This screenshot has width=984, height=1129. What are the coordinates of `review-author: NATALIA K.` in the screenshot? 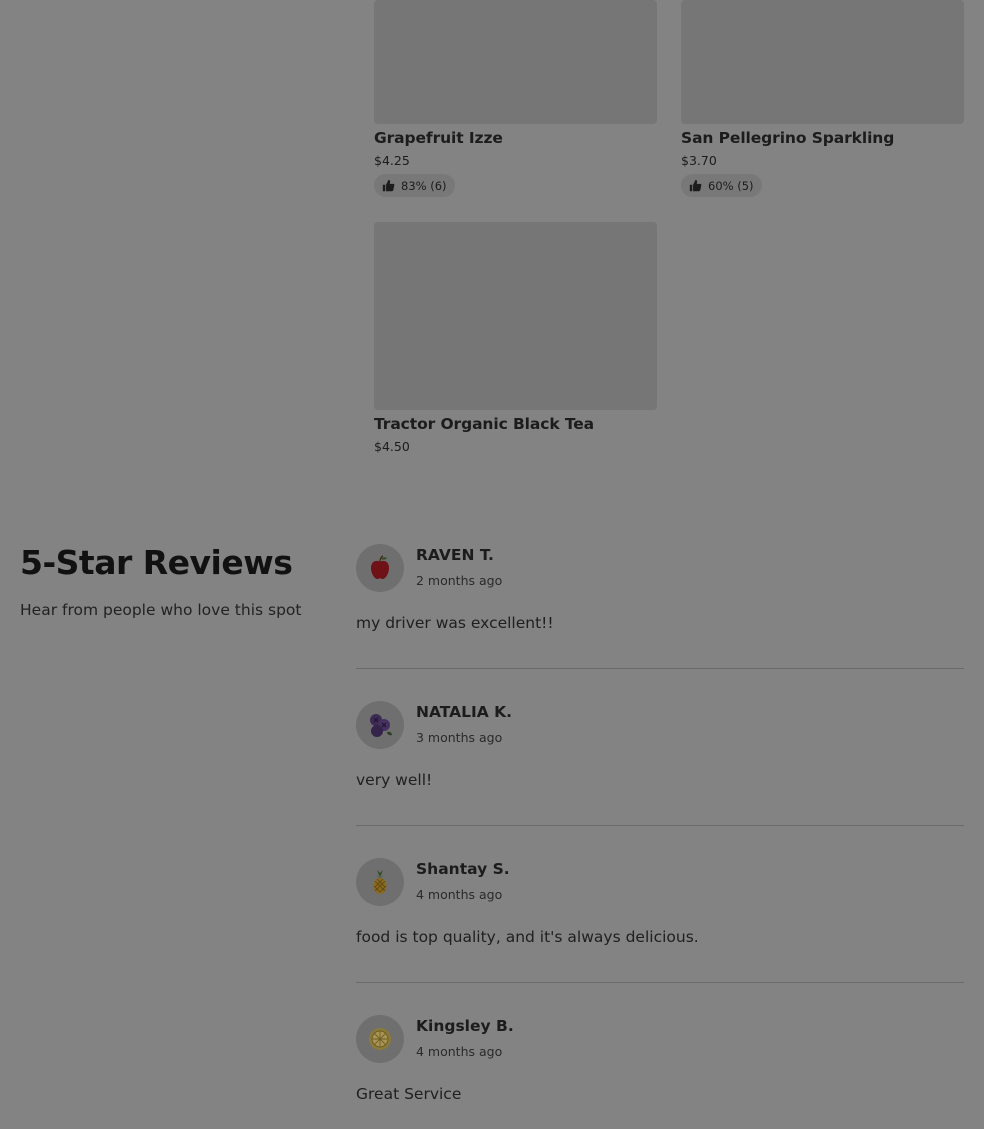 It's located at (464, 712).